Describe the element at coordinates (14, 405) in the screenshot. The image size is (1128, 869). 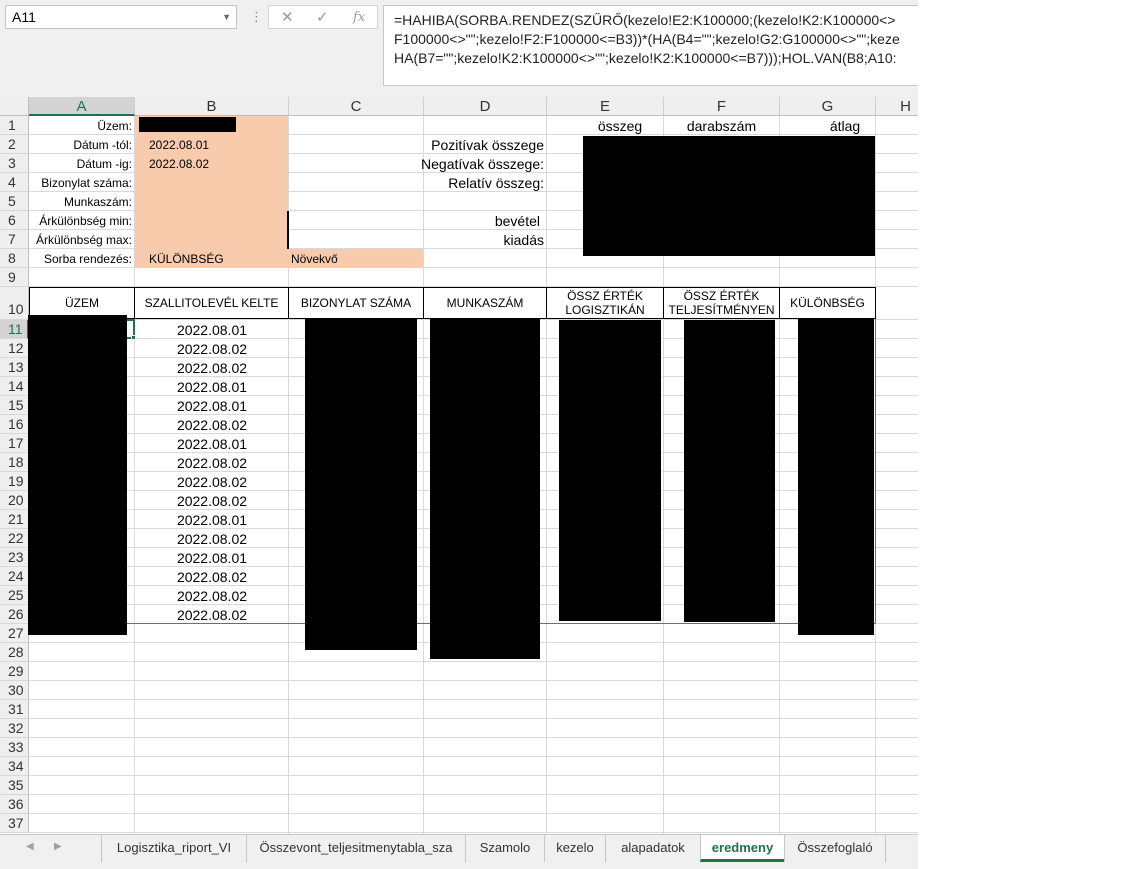
I see `row-header: 15` at that location.